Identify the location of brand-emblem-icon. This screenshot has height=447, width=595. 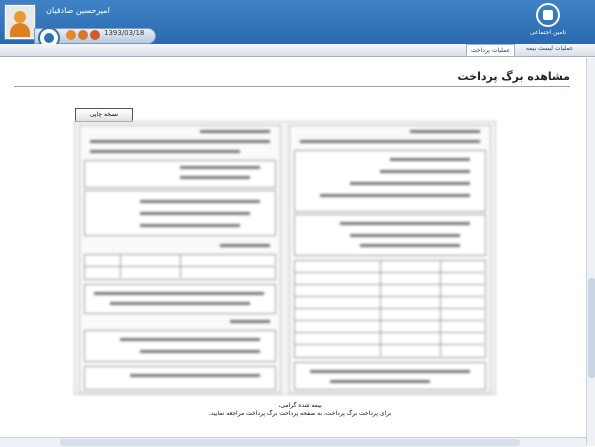
(548, 15).